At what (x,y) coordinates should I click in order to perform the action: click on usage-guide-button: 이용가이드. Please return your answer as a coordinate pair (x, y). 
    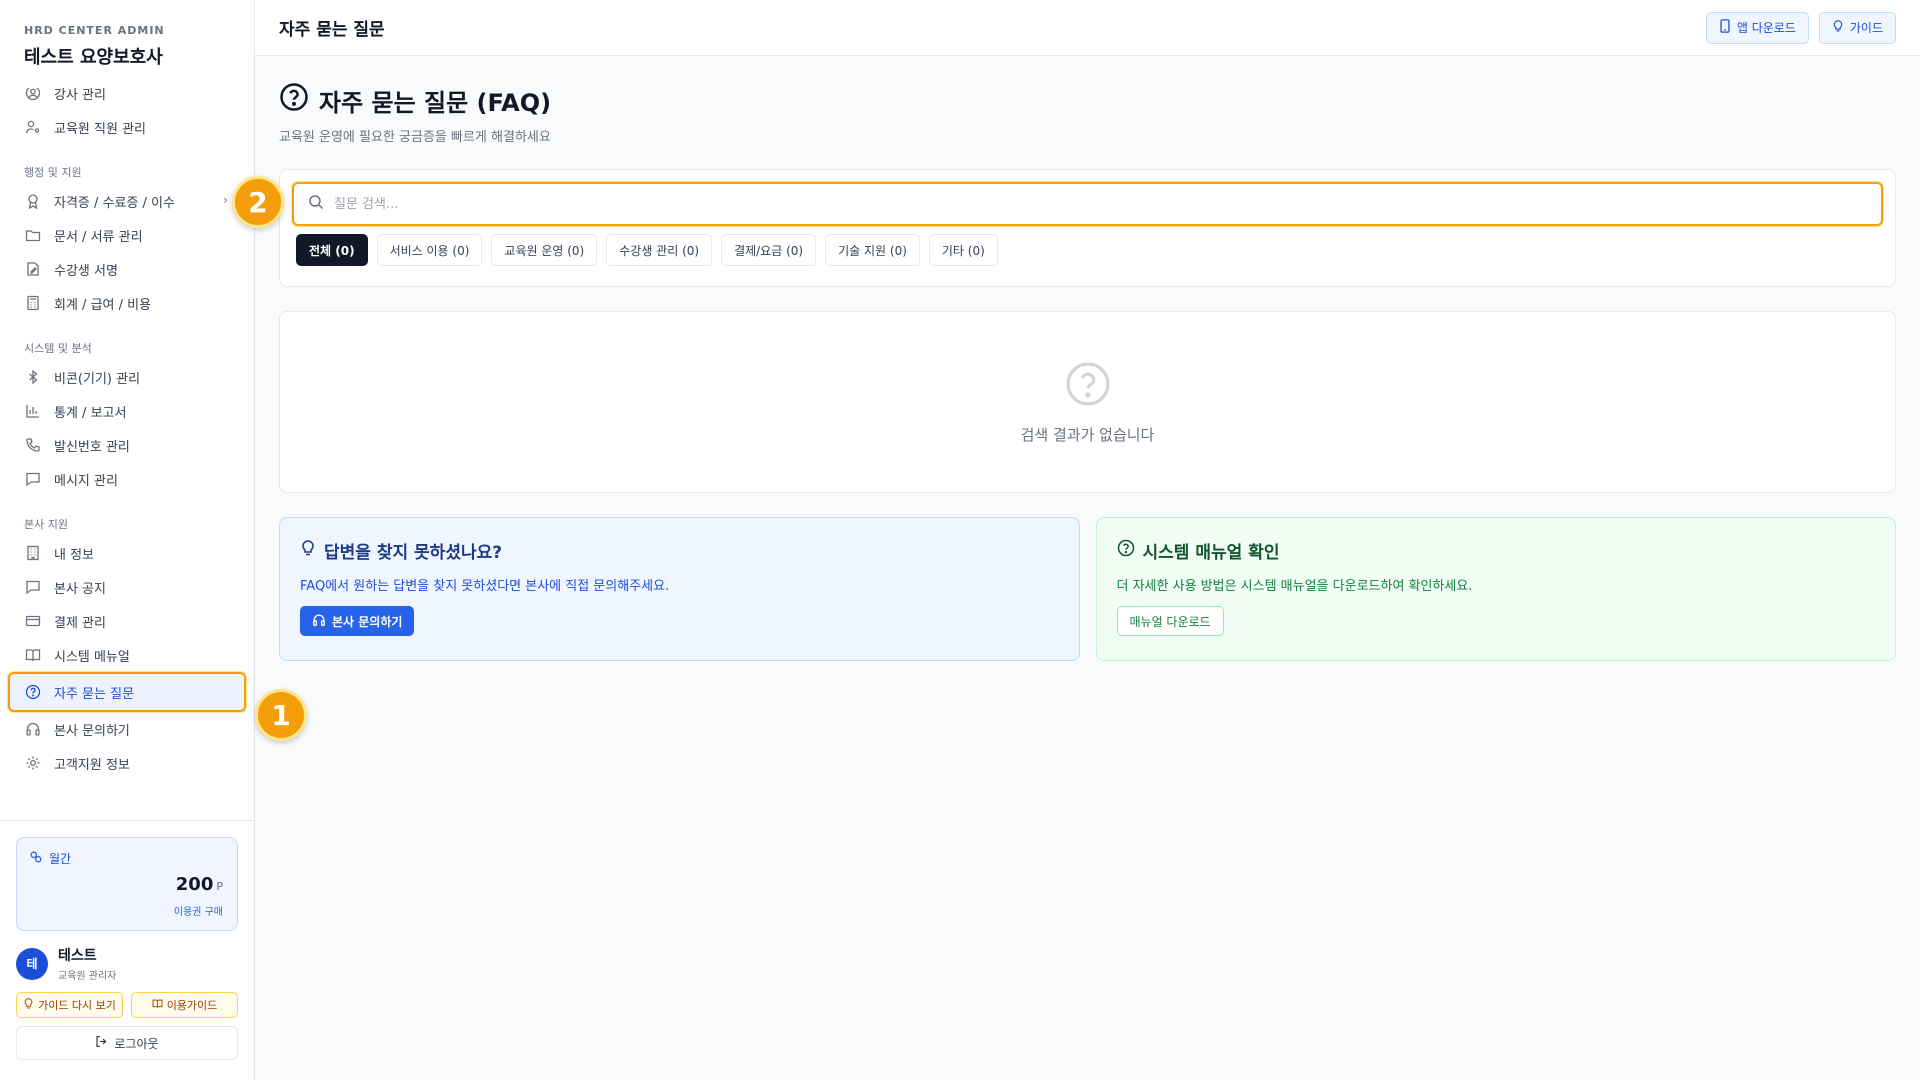
    Looking at the image, I should click on (184, 1005).